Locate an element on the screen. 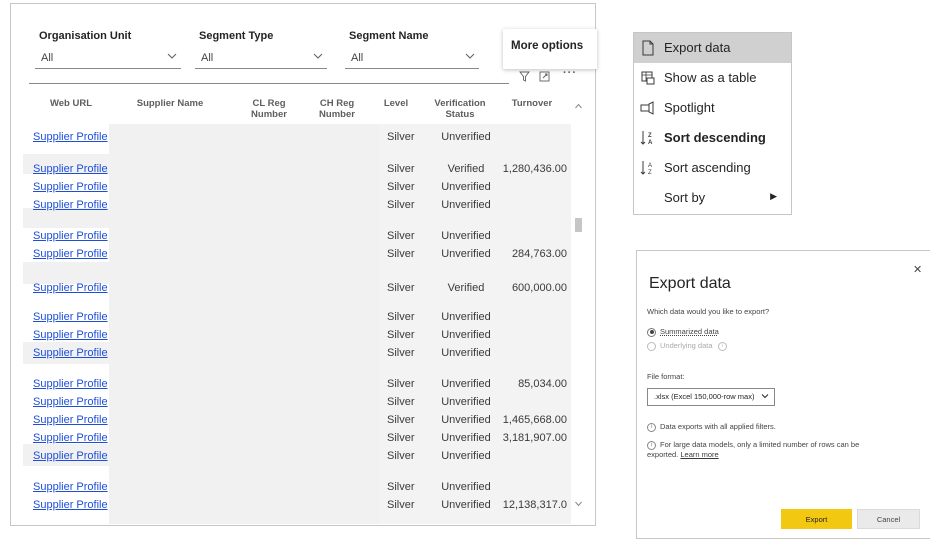 Image resolution: width=930 pixels, height=539 pixels. column-header-web-url: Web URL is located at coordinates (71, 103).